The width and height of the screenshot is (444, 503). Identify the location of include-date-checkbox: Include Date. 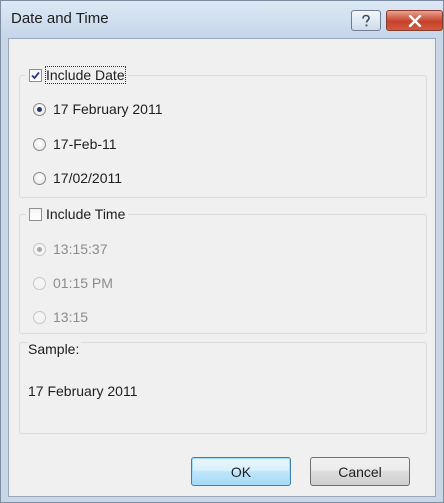
(77, 75).